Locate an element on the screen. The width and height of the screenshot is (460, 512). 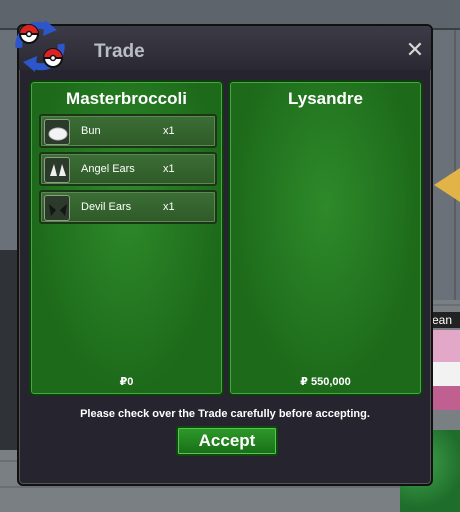
trade-item-angel-ears: Angel Ears x1 is located at coordinates (128, 169).